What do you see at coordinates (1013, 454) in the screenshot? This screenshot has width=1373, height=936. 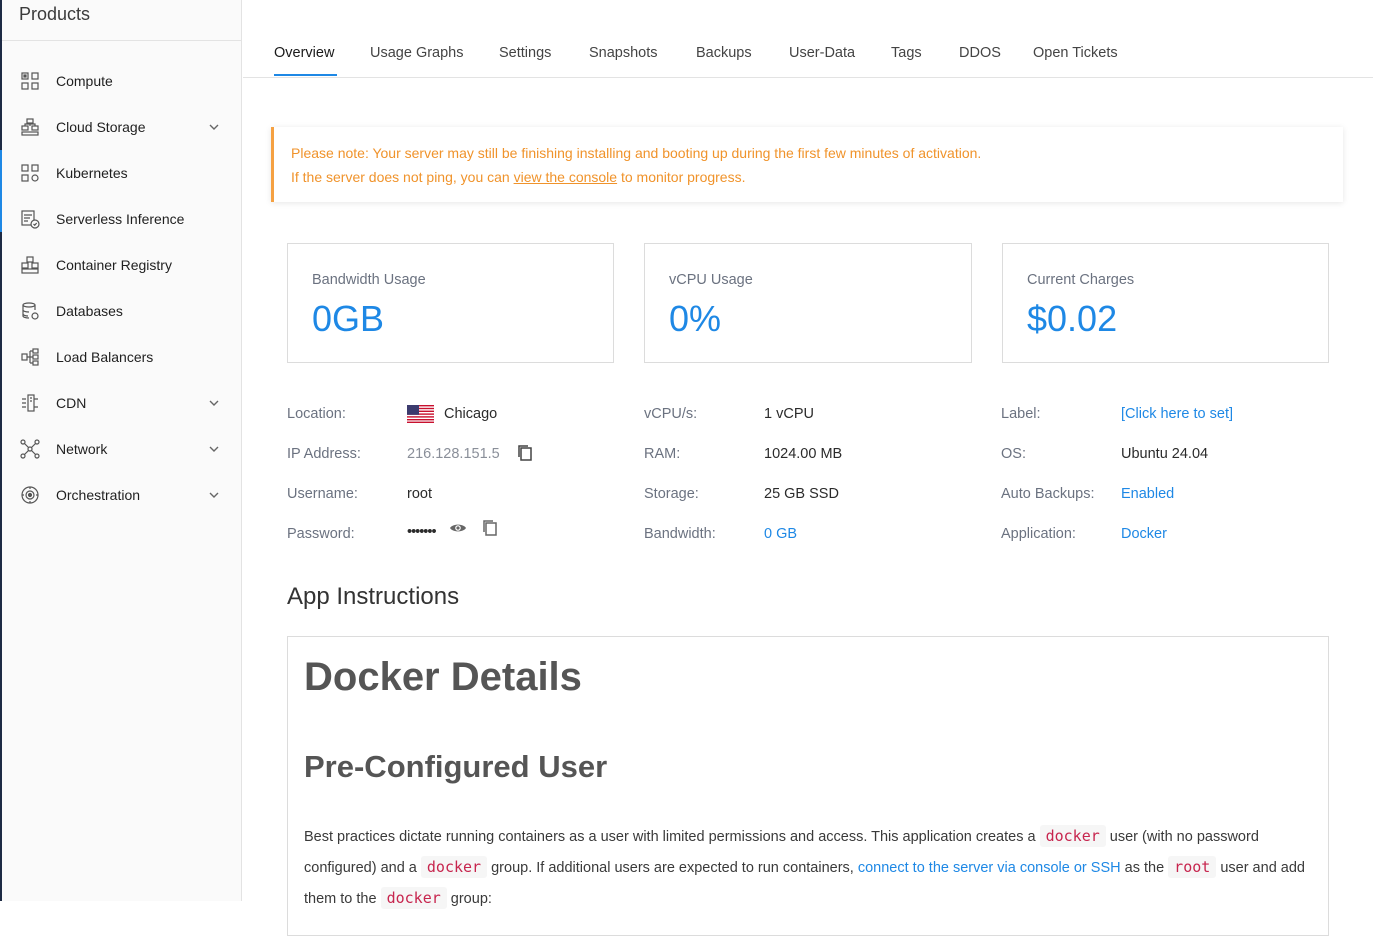 I see `os-label: OS:` at bounding box center [1013, 454].